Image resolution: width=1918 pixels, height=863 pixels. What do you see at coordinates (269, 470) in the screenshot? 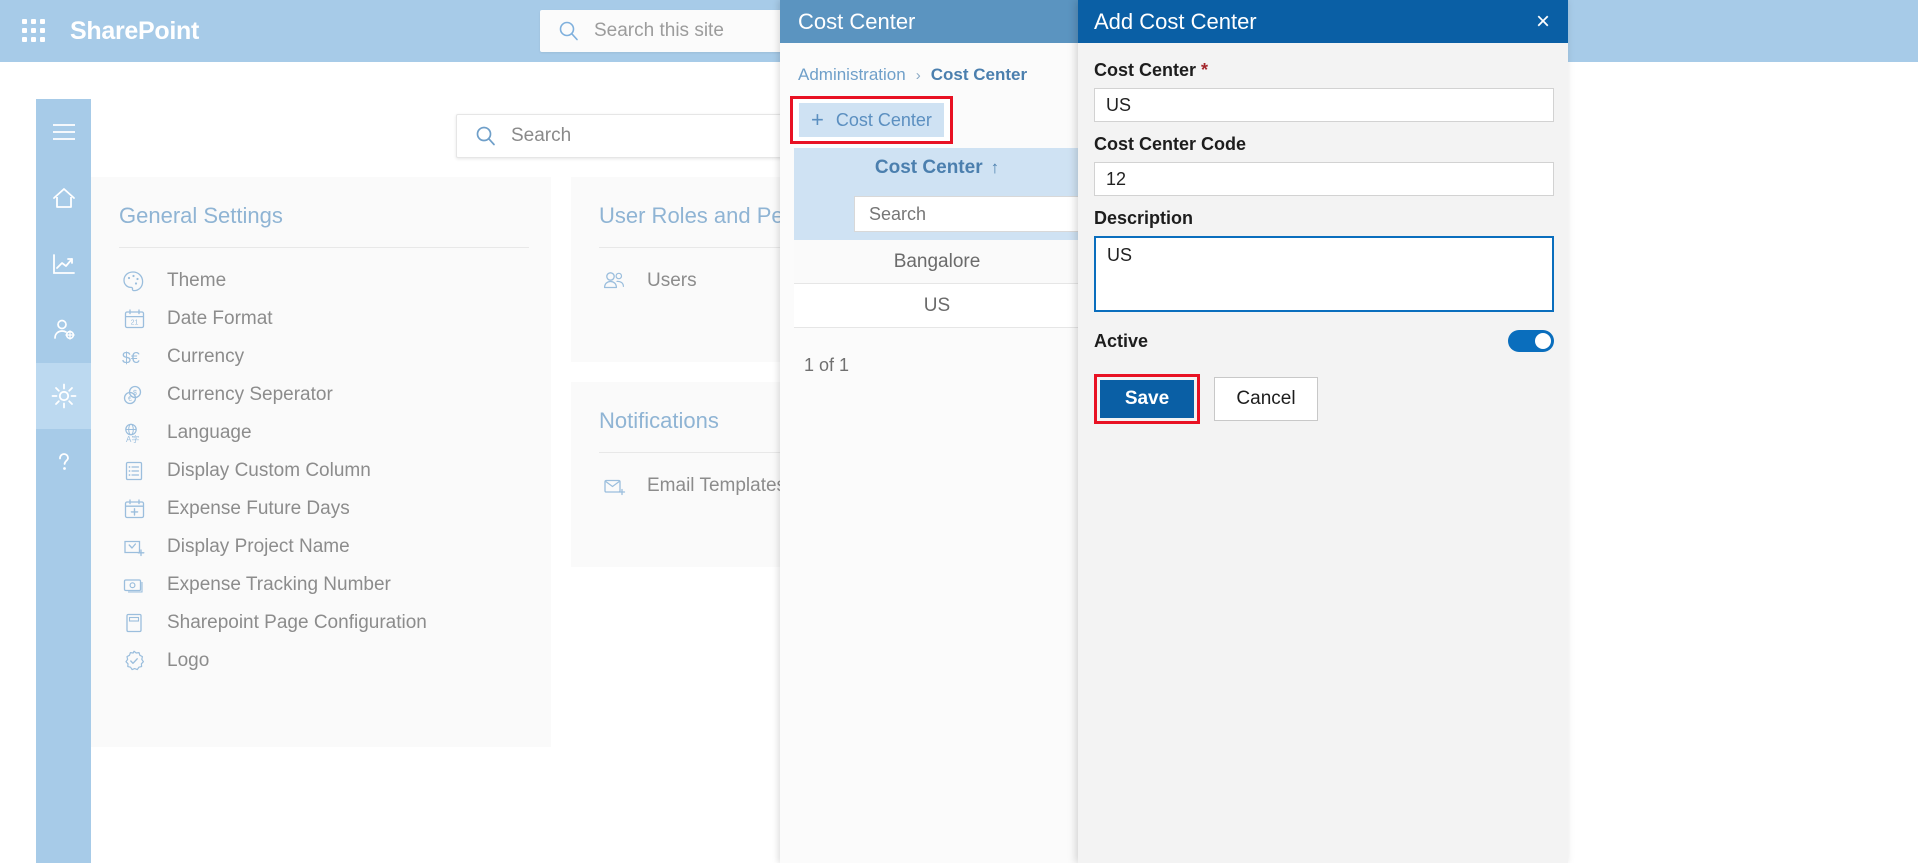
I see `setting-label: Display Custom Column` at bounding box center [269, 470].